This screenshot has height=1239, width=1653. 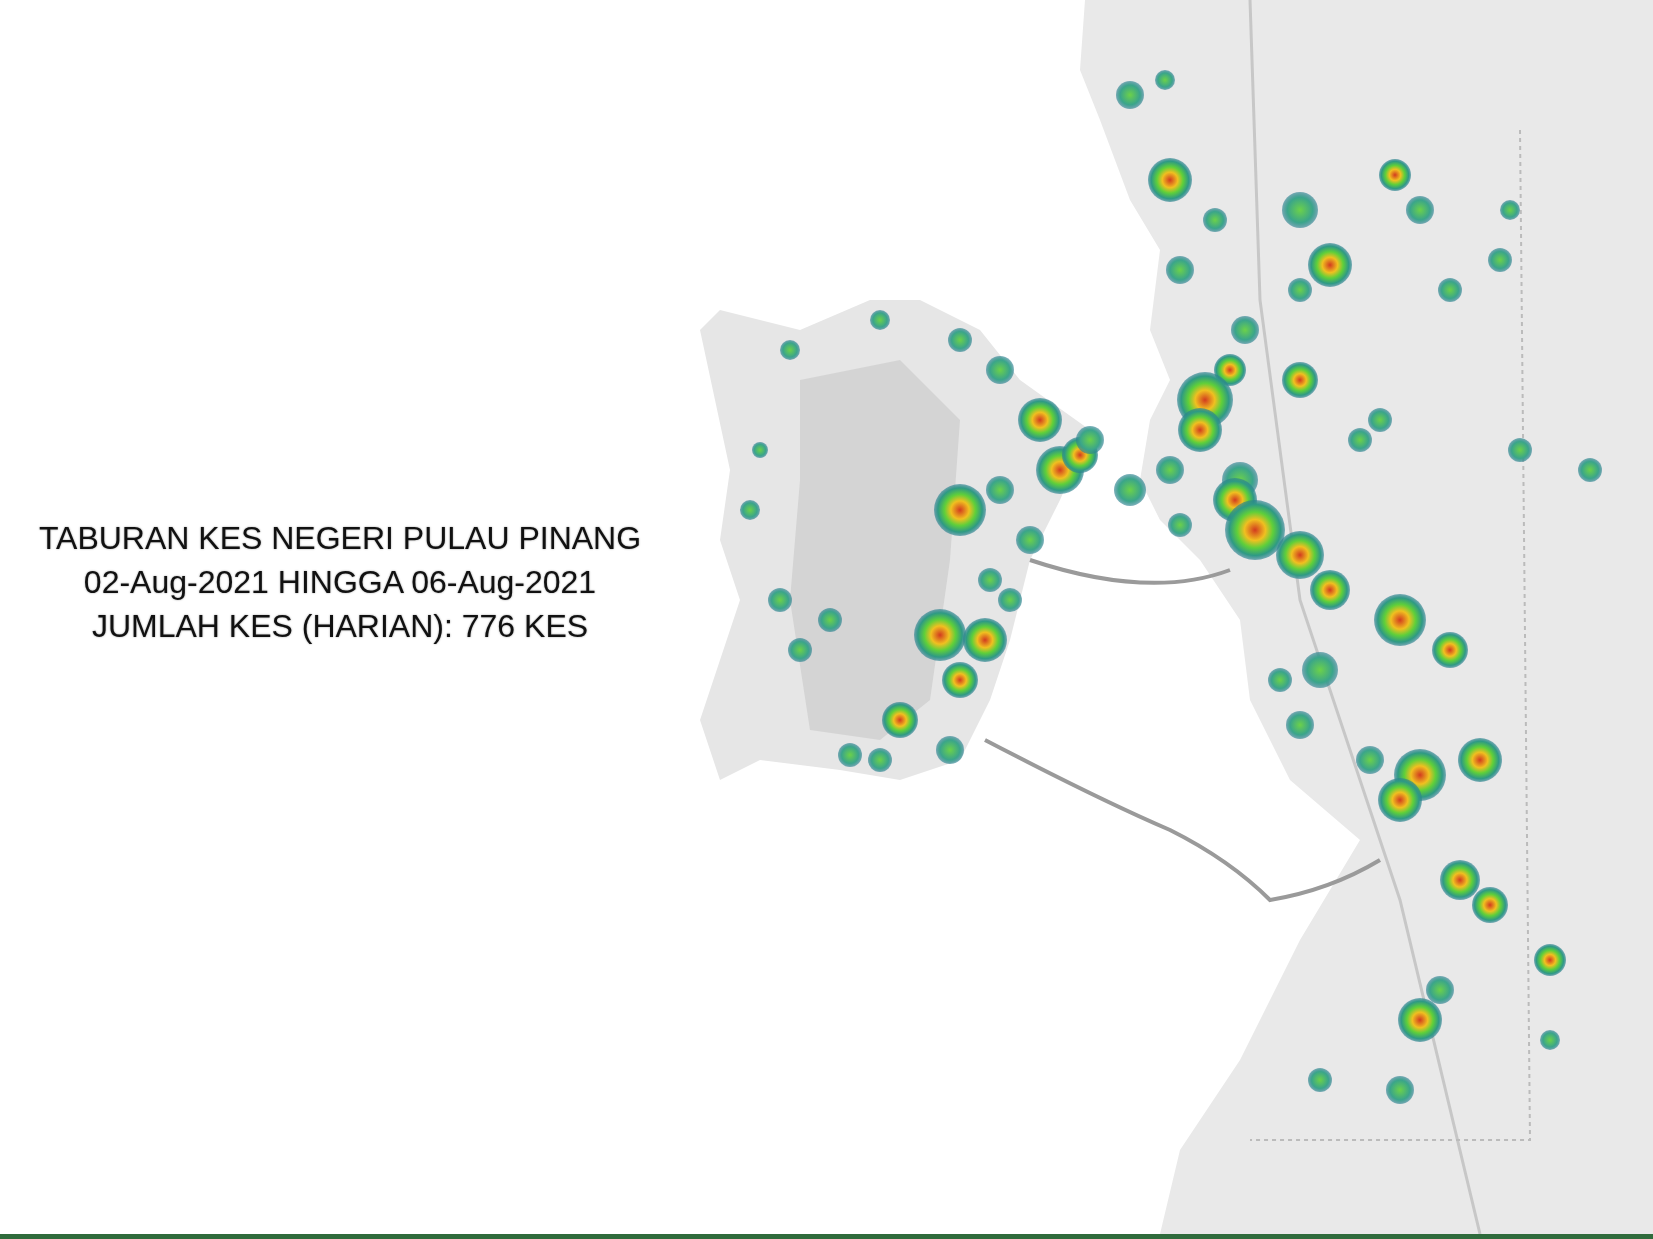 I want to click on map-title-line: 02-Aug-2021 HINGGA 06-Aug-2021, so click(x=340, y=582).